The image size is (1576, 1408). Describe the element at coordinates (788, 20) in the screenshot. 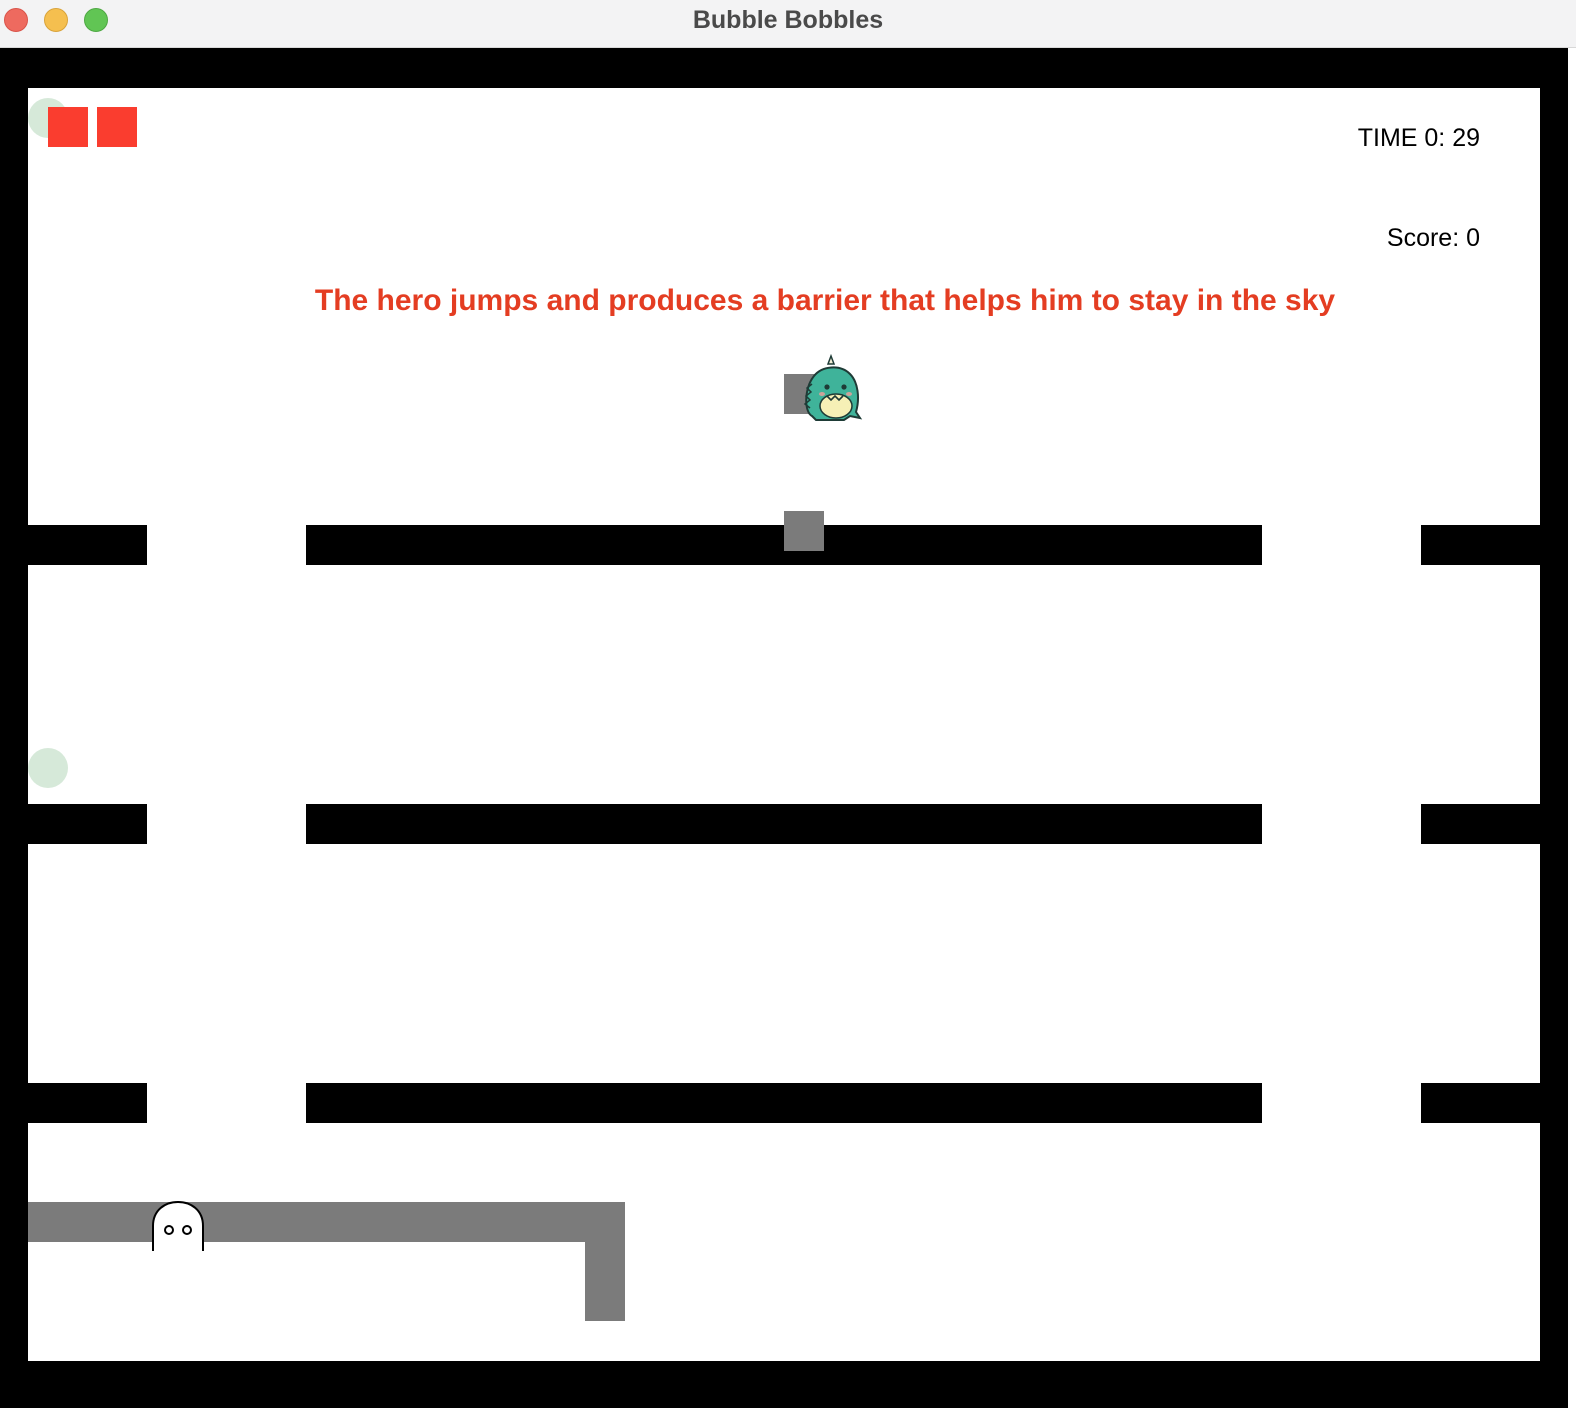

I see `window-title: Bubble Bobbles` at that location.